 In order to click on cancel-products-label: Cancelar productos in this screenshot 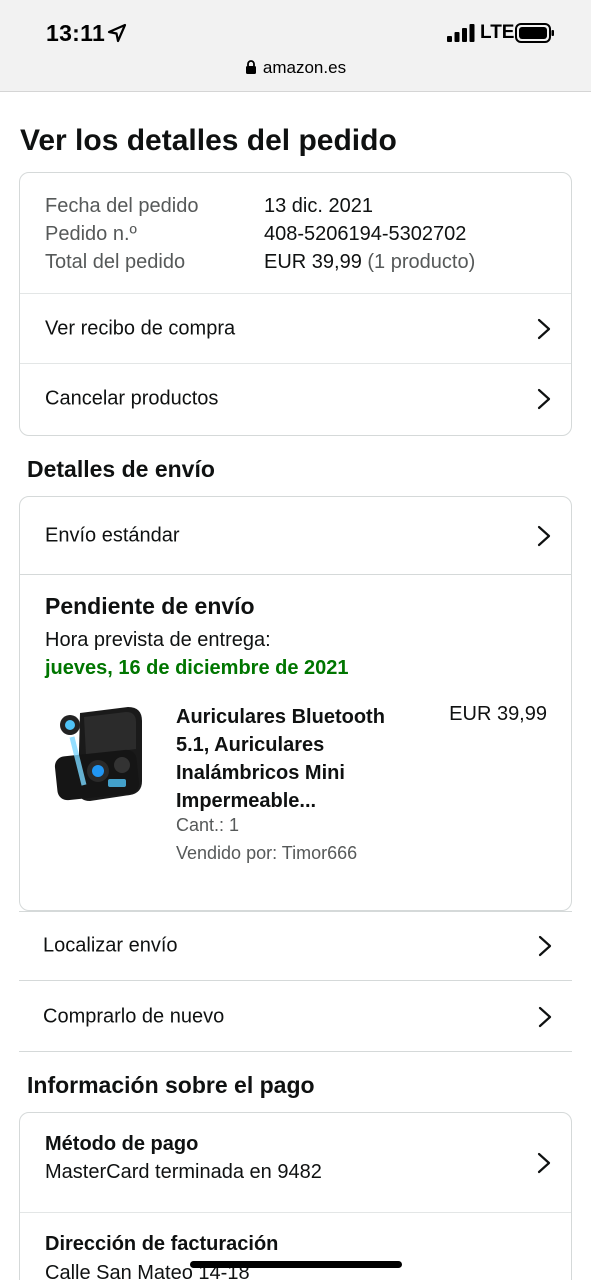, I will do `click(132, 398)`.